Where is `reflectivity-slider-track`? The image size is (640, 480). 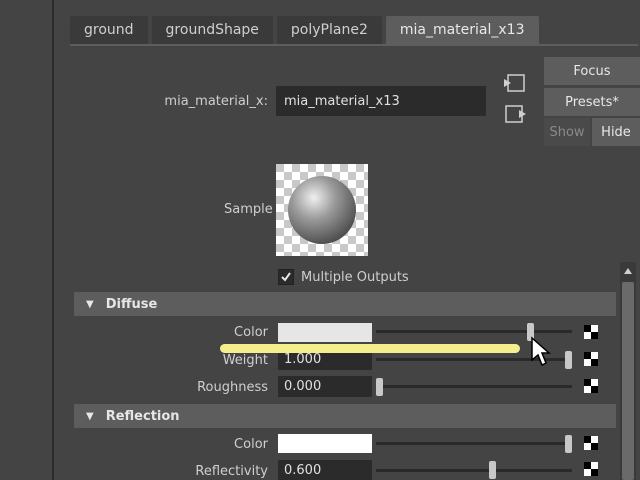
reflectivity-slider-track is located at coordinates (474, 470).